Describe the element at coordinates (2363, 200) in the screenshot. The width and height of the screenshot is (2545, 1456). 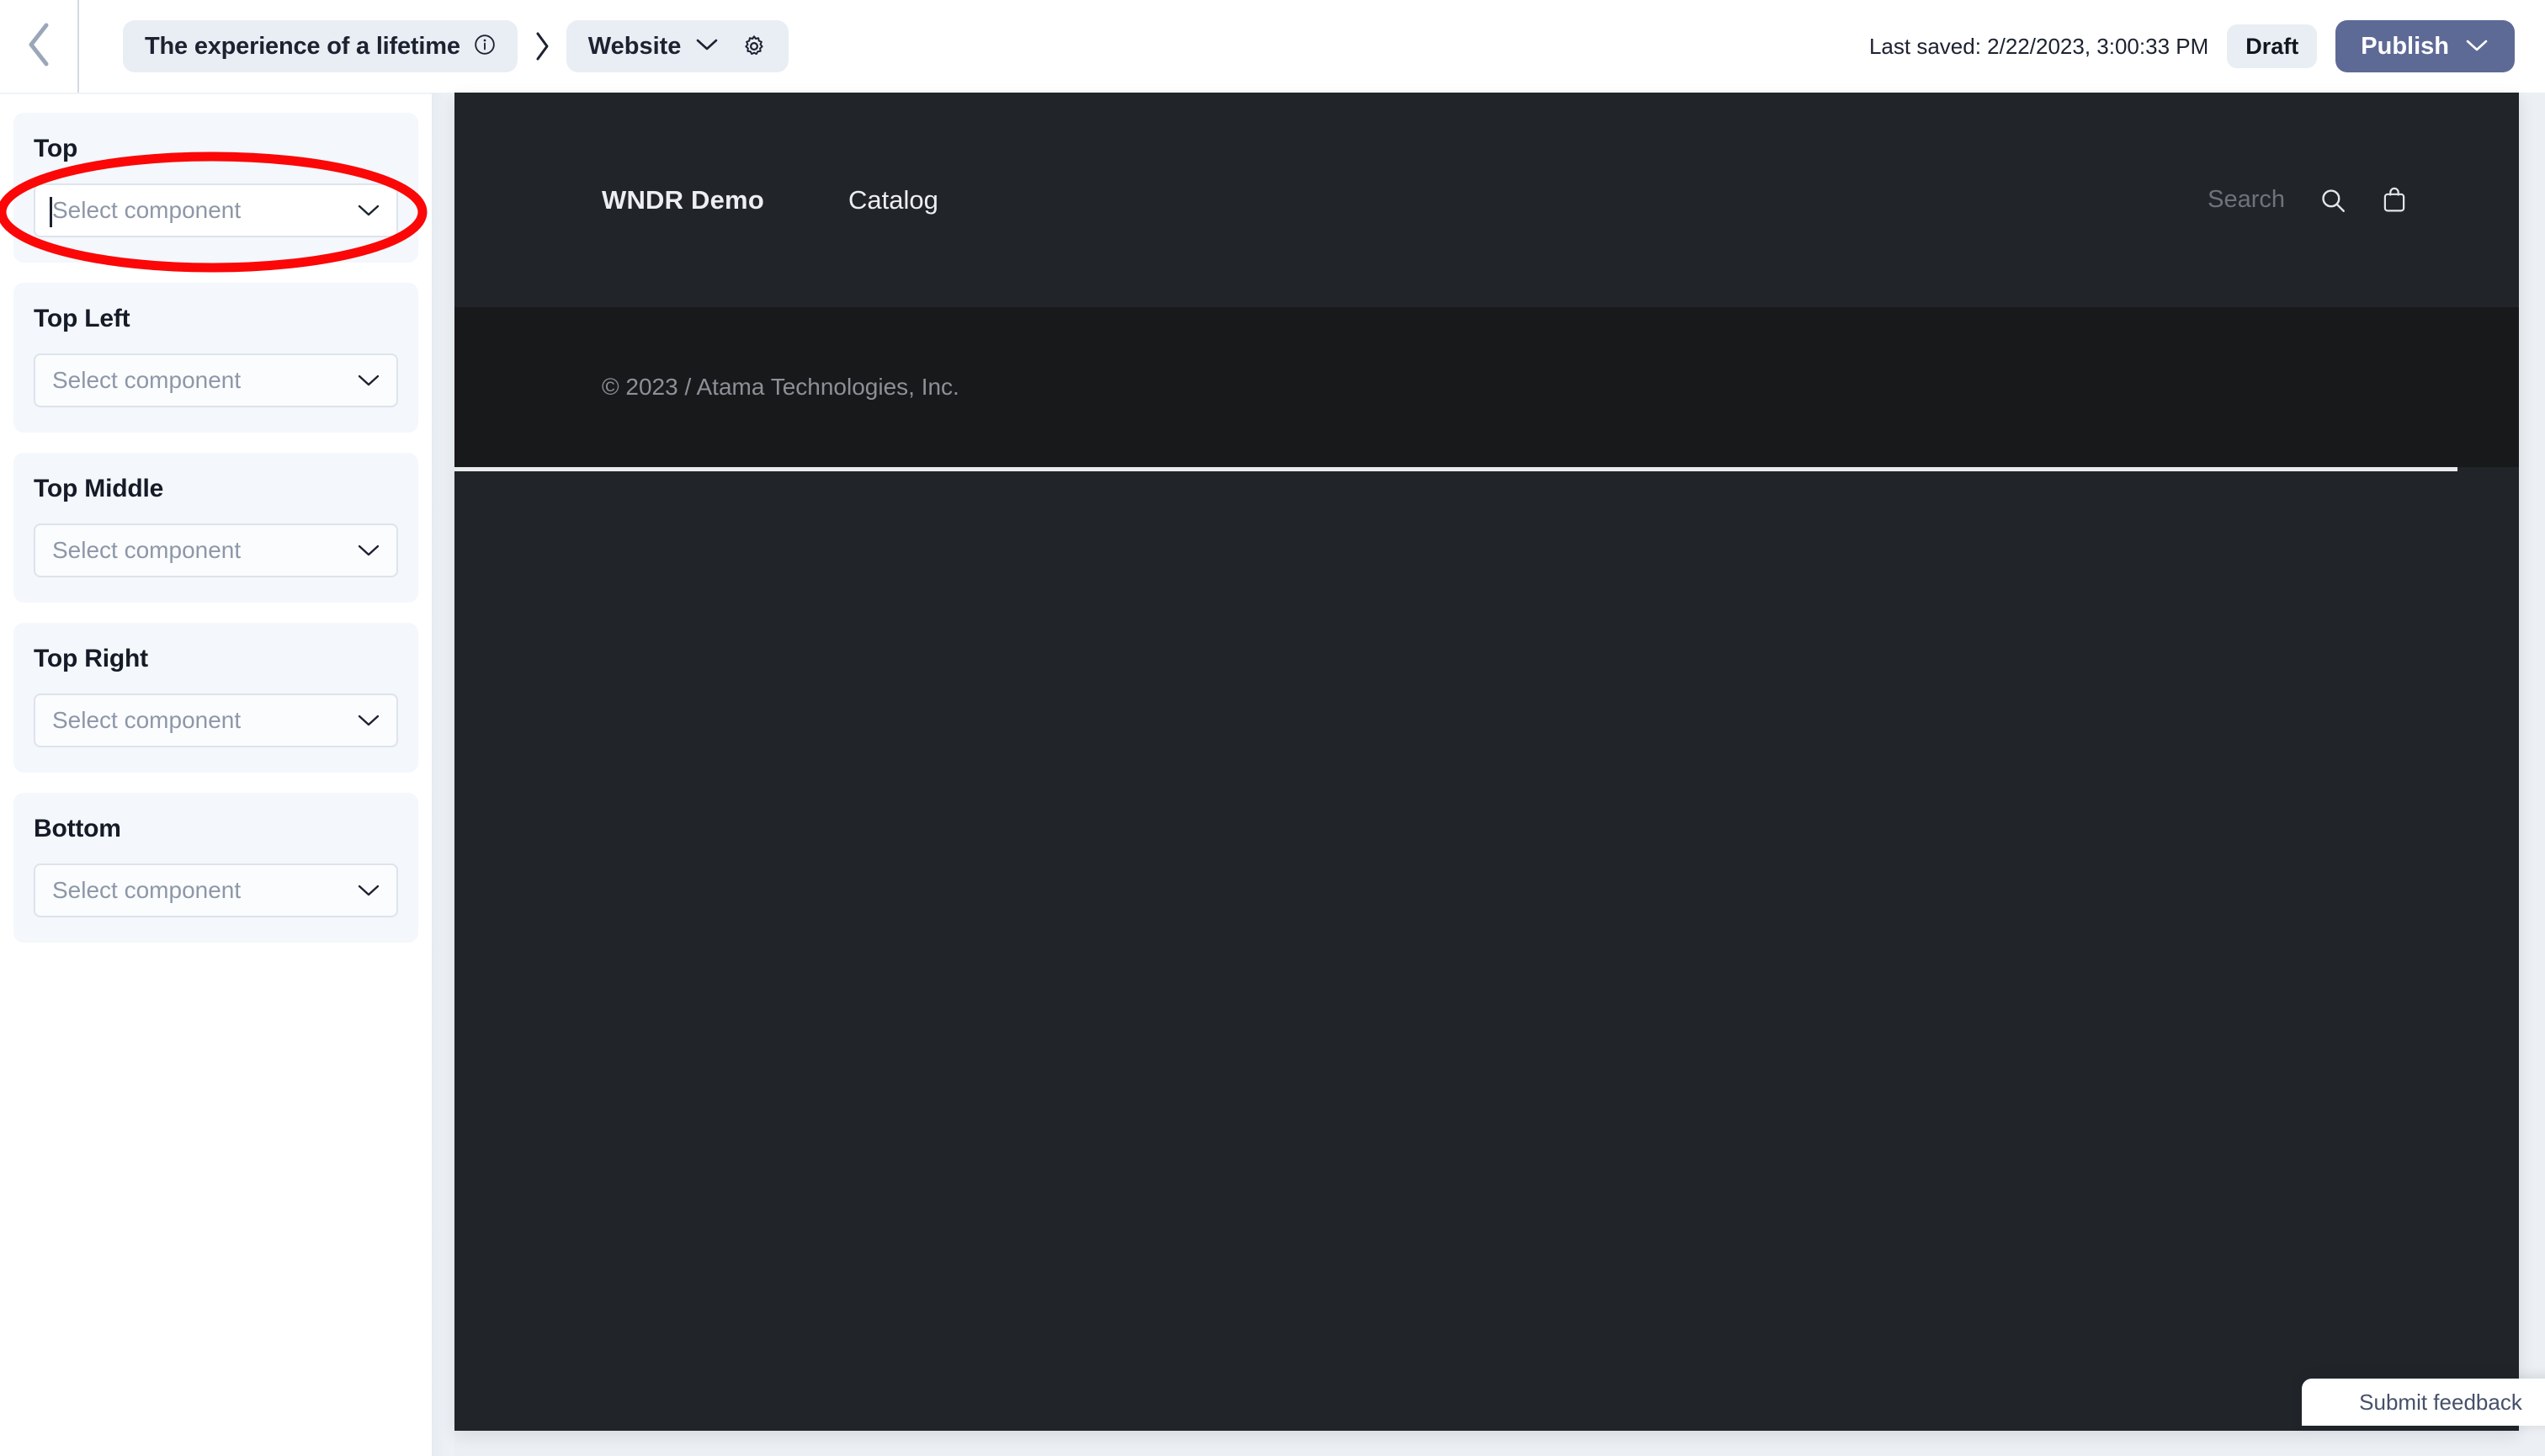
I see `preview-nav-actions: Search` at that location.